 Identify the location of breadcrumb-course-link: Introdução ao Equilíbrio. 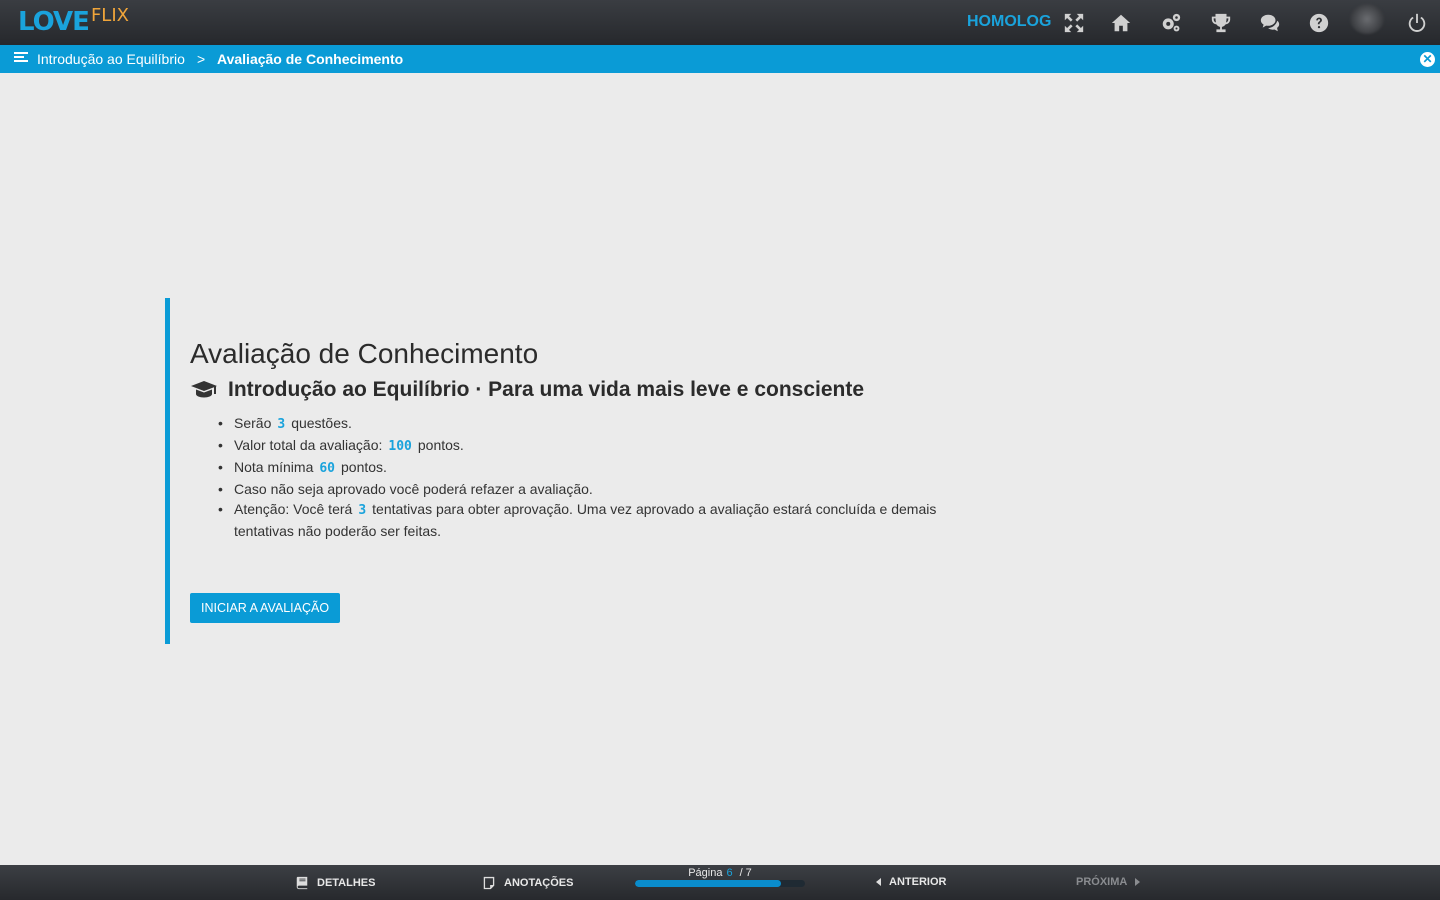
(111, 59).